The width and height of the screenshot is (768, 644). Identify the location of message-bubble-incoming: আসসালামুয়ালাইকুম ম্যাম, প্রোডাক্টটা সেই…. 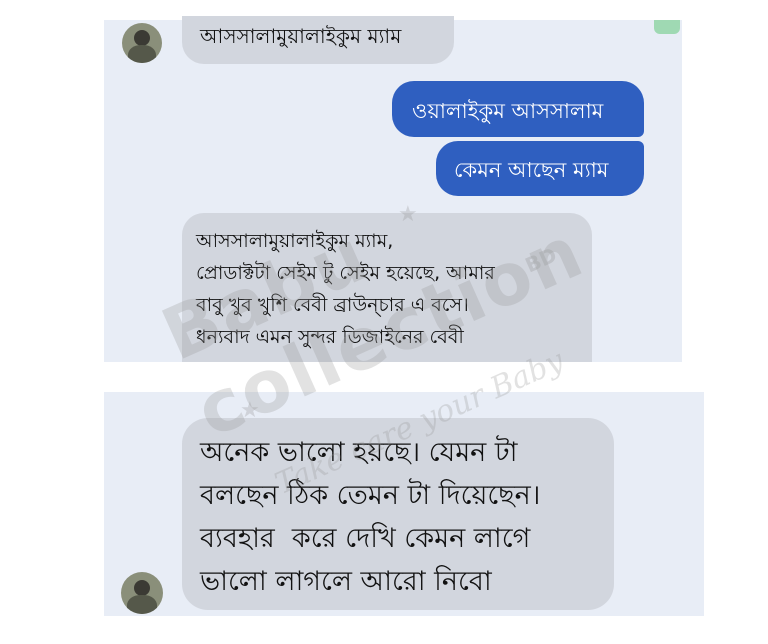
(387, 287).